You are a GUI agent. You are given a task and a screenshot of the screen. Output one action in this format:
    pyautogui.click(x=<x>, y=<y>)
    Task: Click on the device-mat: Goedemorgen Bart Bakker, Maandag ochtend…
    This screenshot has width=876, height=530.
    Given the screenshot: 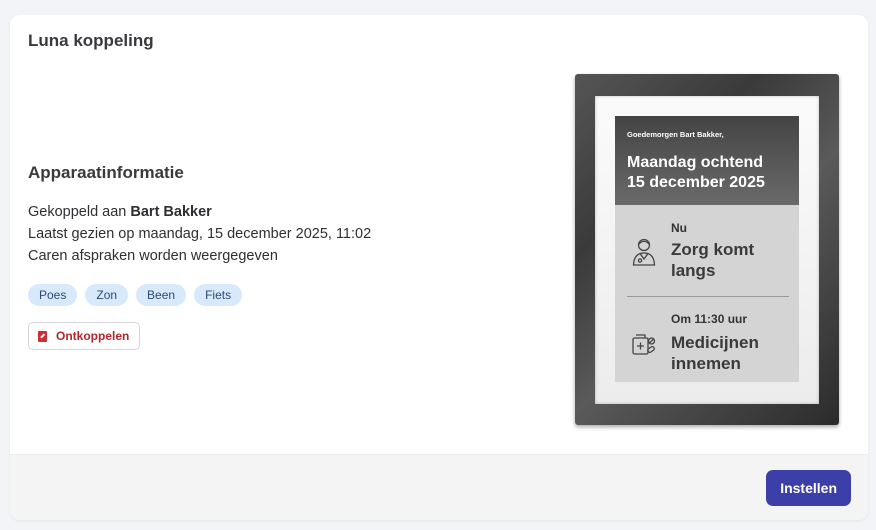 What is the action you would take?
    pyautogui.click(x=707, y=250)
    